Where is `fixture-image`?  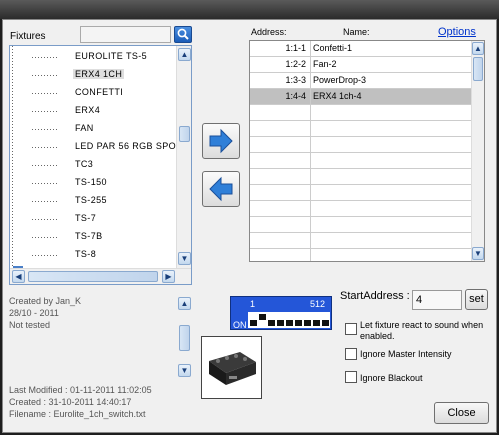 fixture-image is located at coordinates (231, 367).